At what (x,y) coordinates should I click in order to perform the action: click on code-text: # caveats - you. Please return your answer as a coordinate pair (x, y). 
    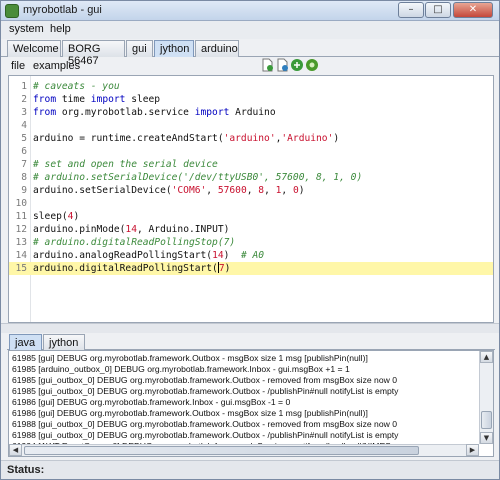
    Looking at the image, I should click on (76, 86).